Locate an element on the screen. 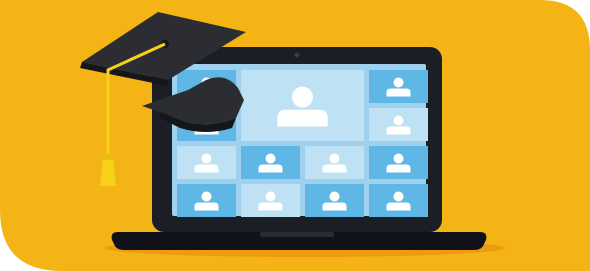 The image size is (590, 271). webcam-icon is located at coordinates (297, 55).